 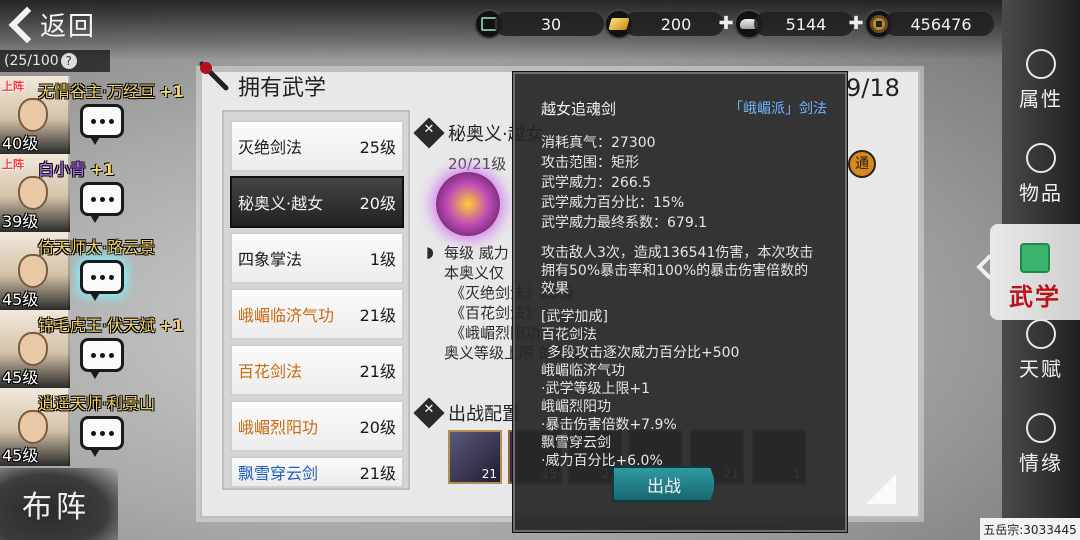 I want to click on currency-gold: 200 ✚, so click(x=670, y=24).